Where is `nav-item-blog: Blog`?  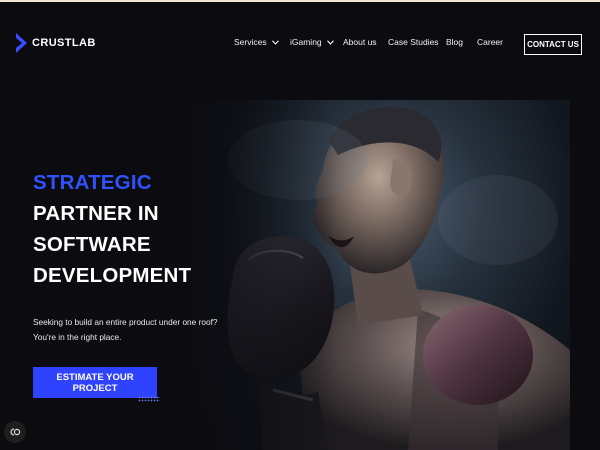 nav-item-blog: Blog is located at coordinates (454, 42).